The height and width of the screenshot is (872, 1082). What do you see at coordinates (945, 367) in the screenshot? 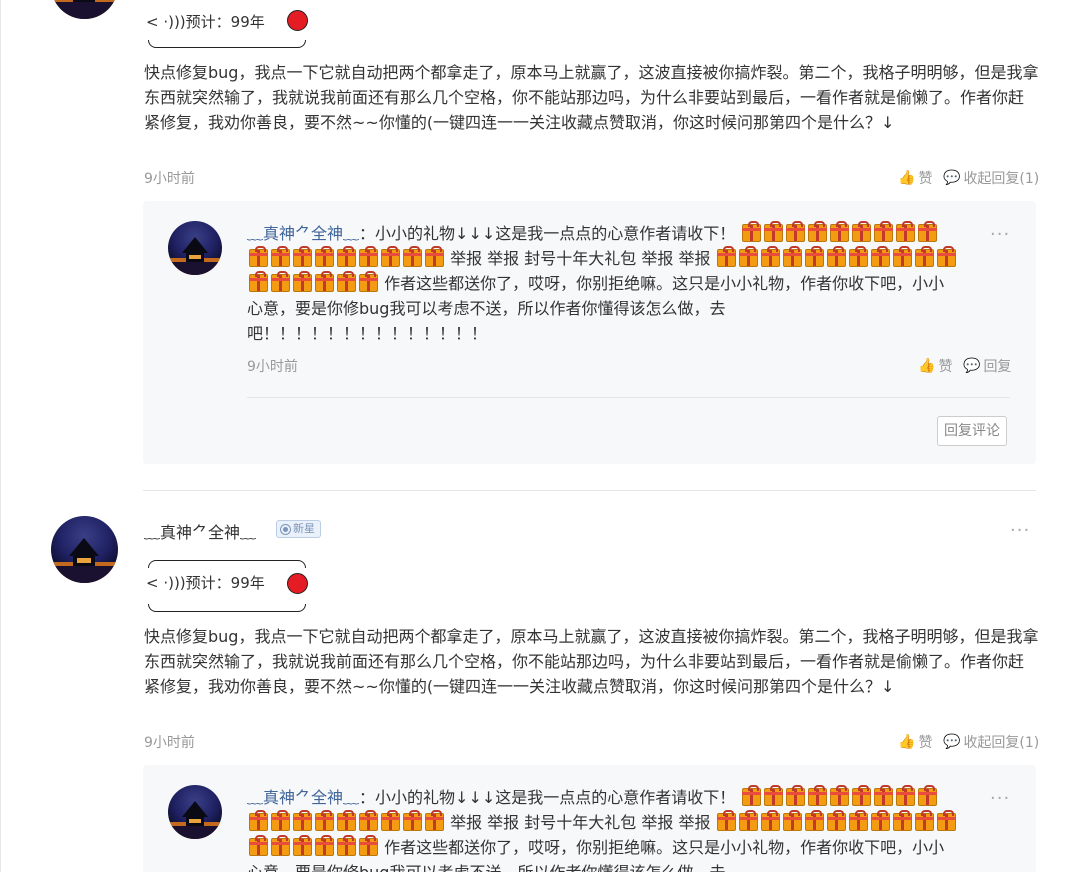
I see `reply-like-label: 赞` at bounding box center [945, 367].